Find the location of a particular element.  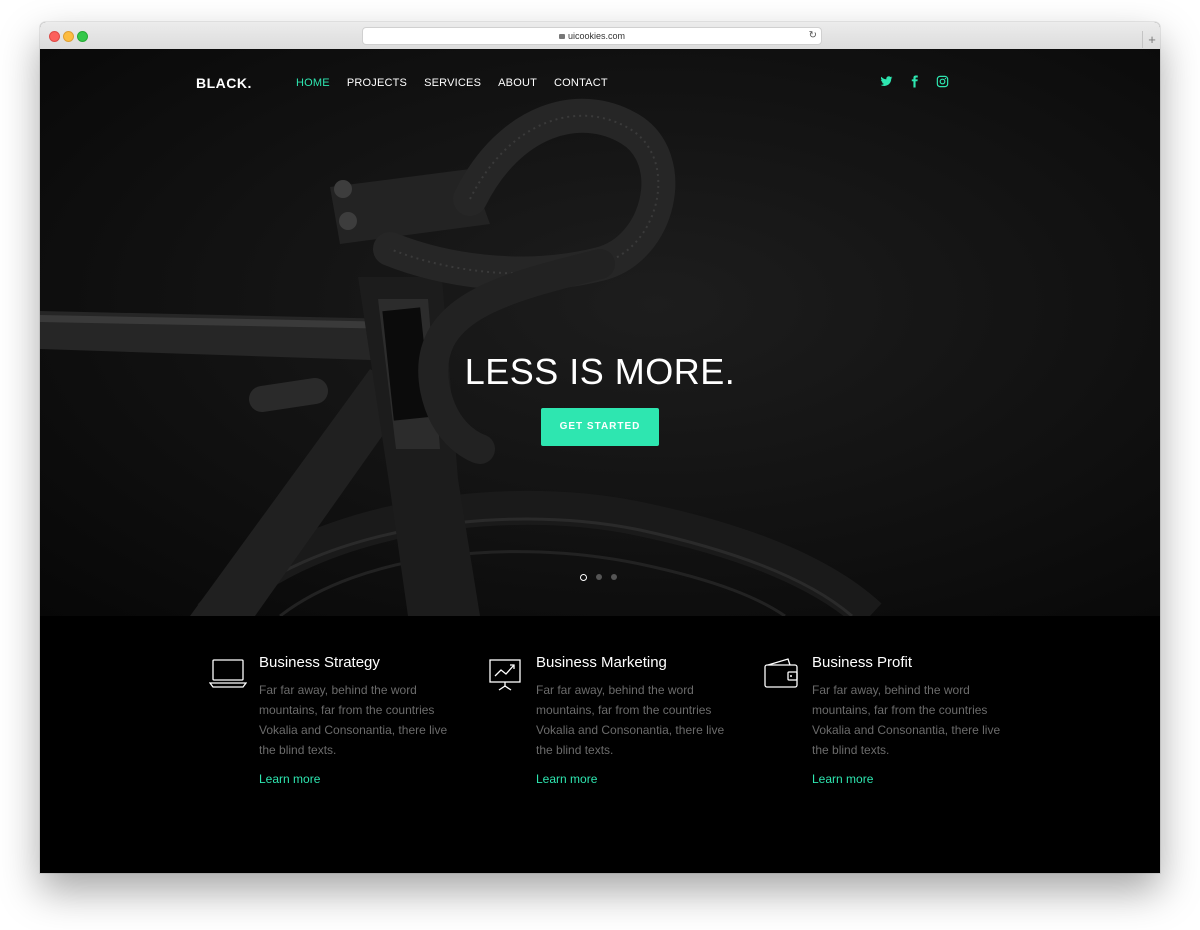

nav-item-services: SERVICES is located at coordinates (452, 83).